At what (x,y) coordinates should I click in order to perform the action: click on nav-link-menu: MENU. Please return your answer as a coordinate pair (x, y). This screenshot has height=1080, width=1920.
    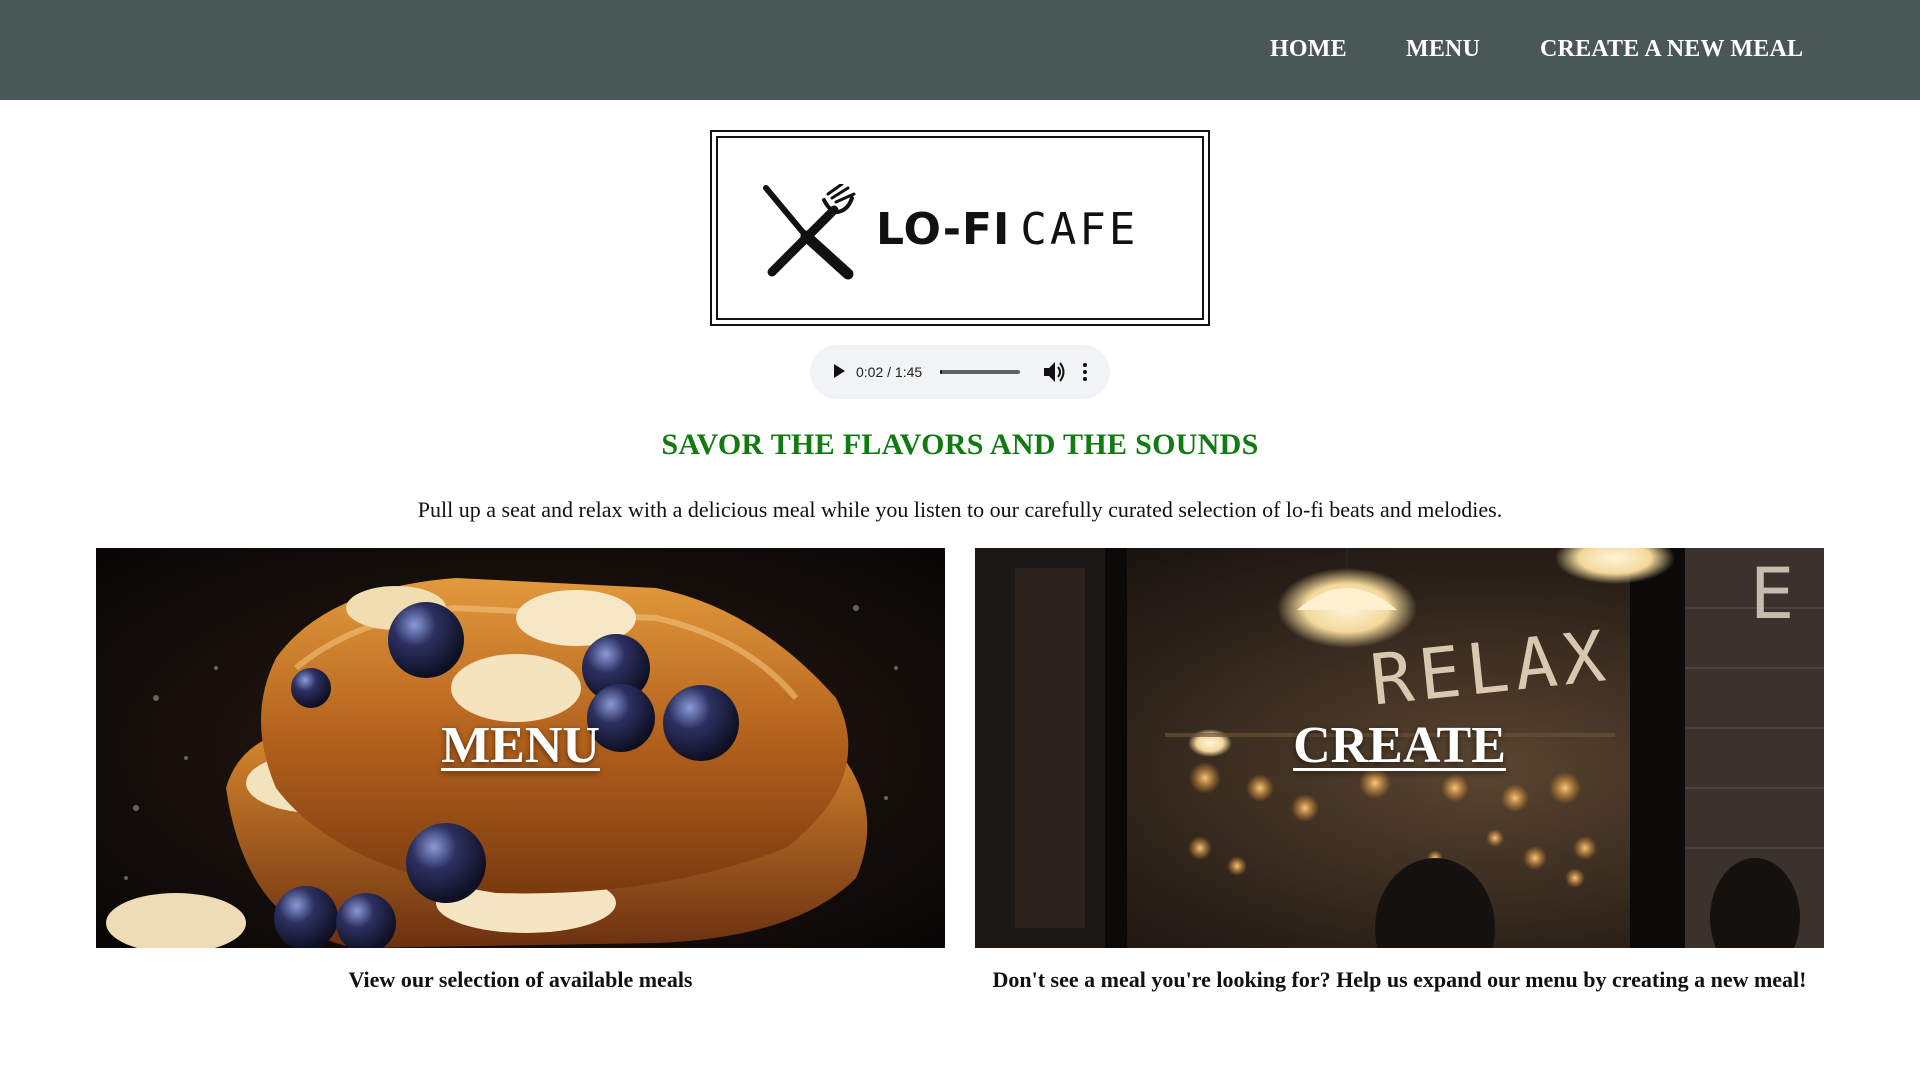
    Looking at the image, I should click on (1443, 49).